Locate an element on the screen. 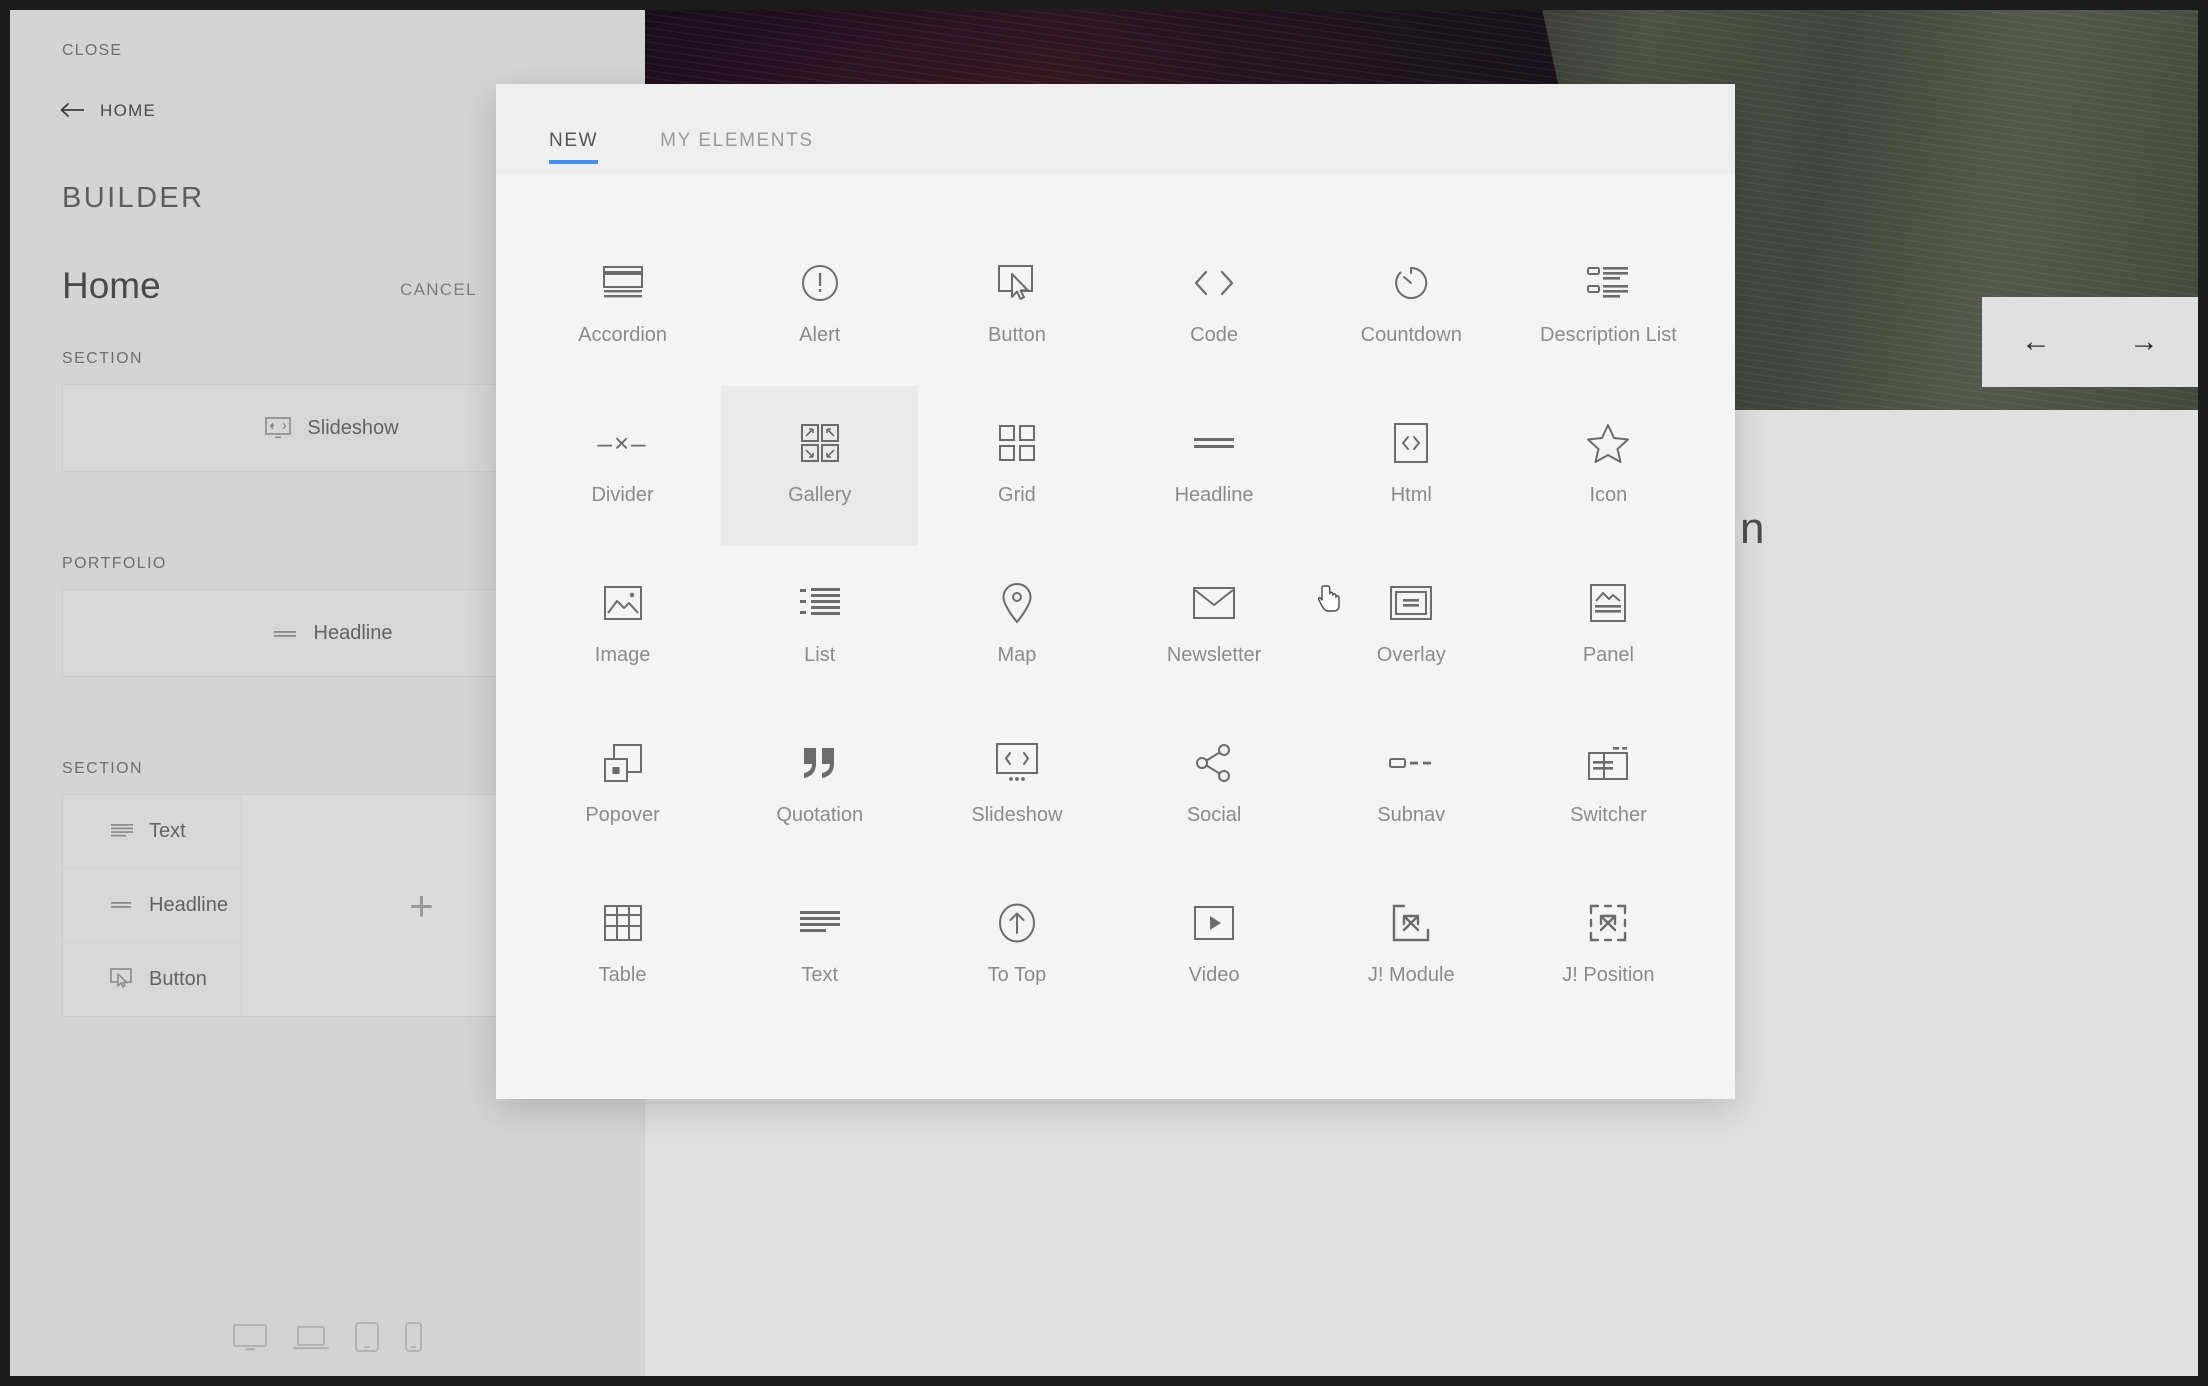  table-icon is located at coordinates (622, 923).